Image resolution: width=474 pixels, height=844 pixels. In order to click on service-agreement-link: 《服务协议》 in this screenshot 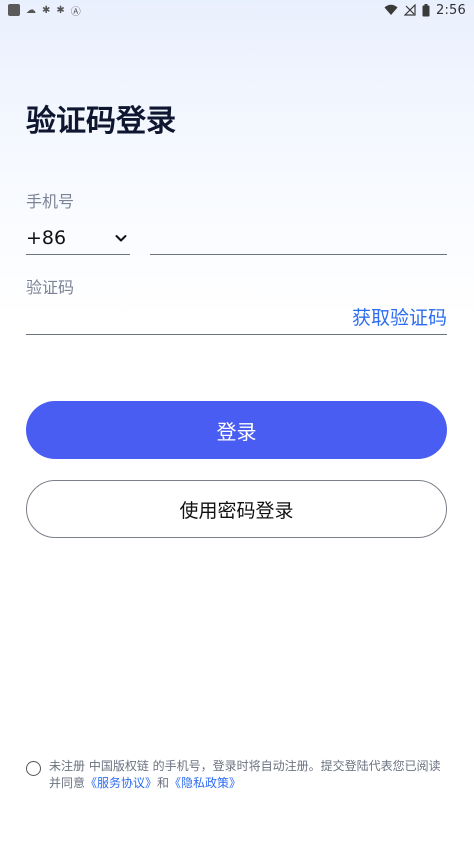, I will do `click(121, 783)`.